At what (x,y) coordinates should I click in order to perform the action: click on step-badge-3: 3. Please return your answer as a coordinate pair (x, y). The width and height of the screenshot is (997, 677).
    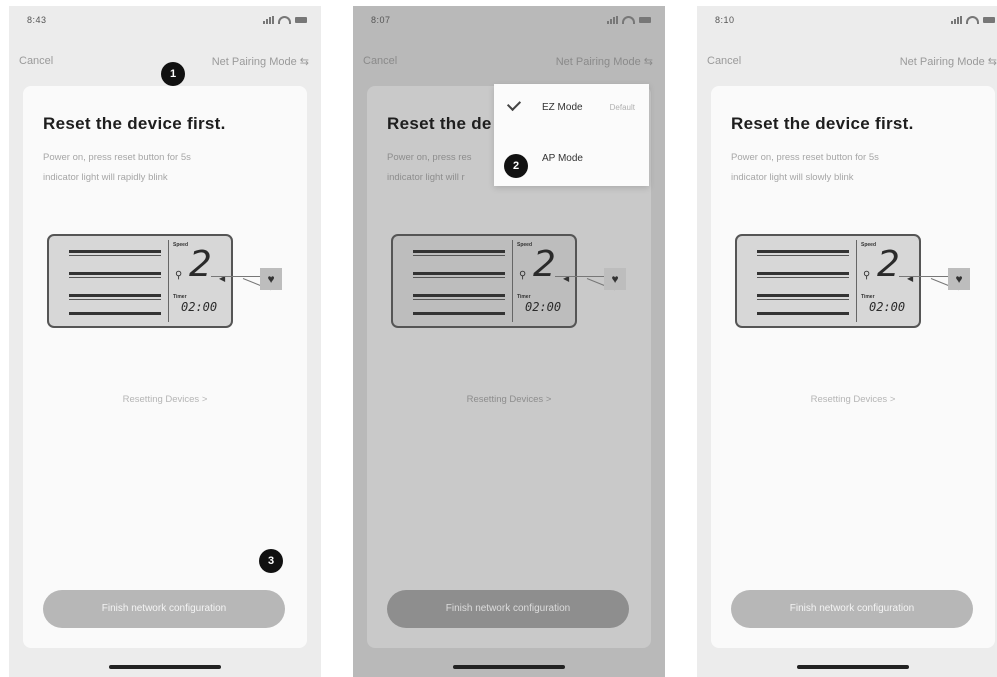
    Looking at the image, I should click on (271, 561).